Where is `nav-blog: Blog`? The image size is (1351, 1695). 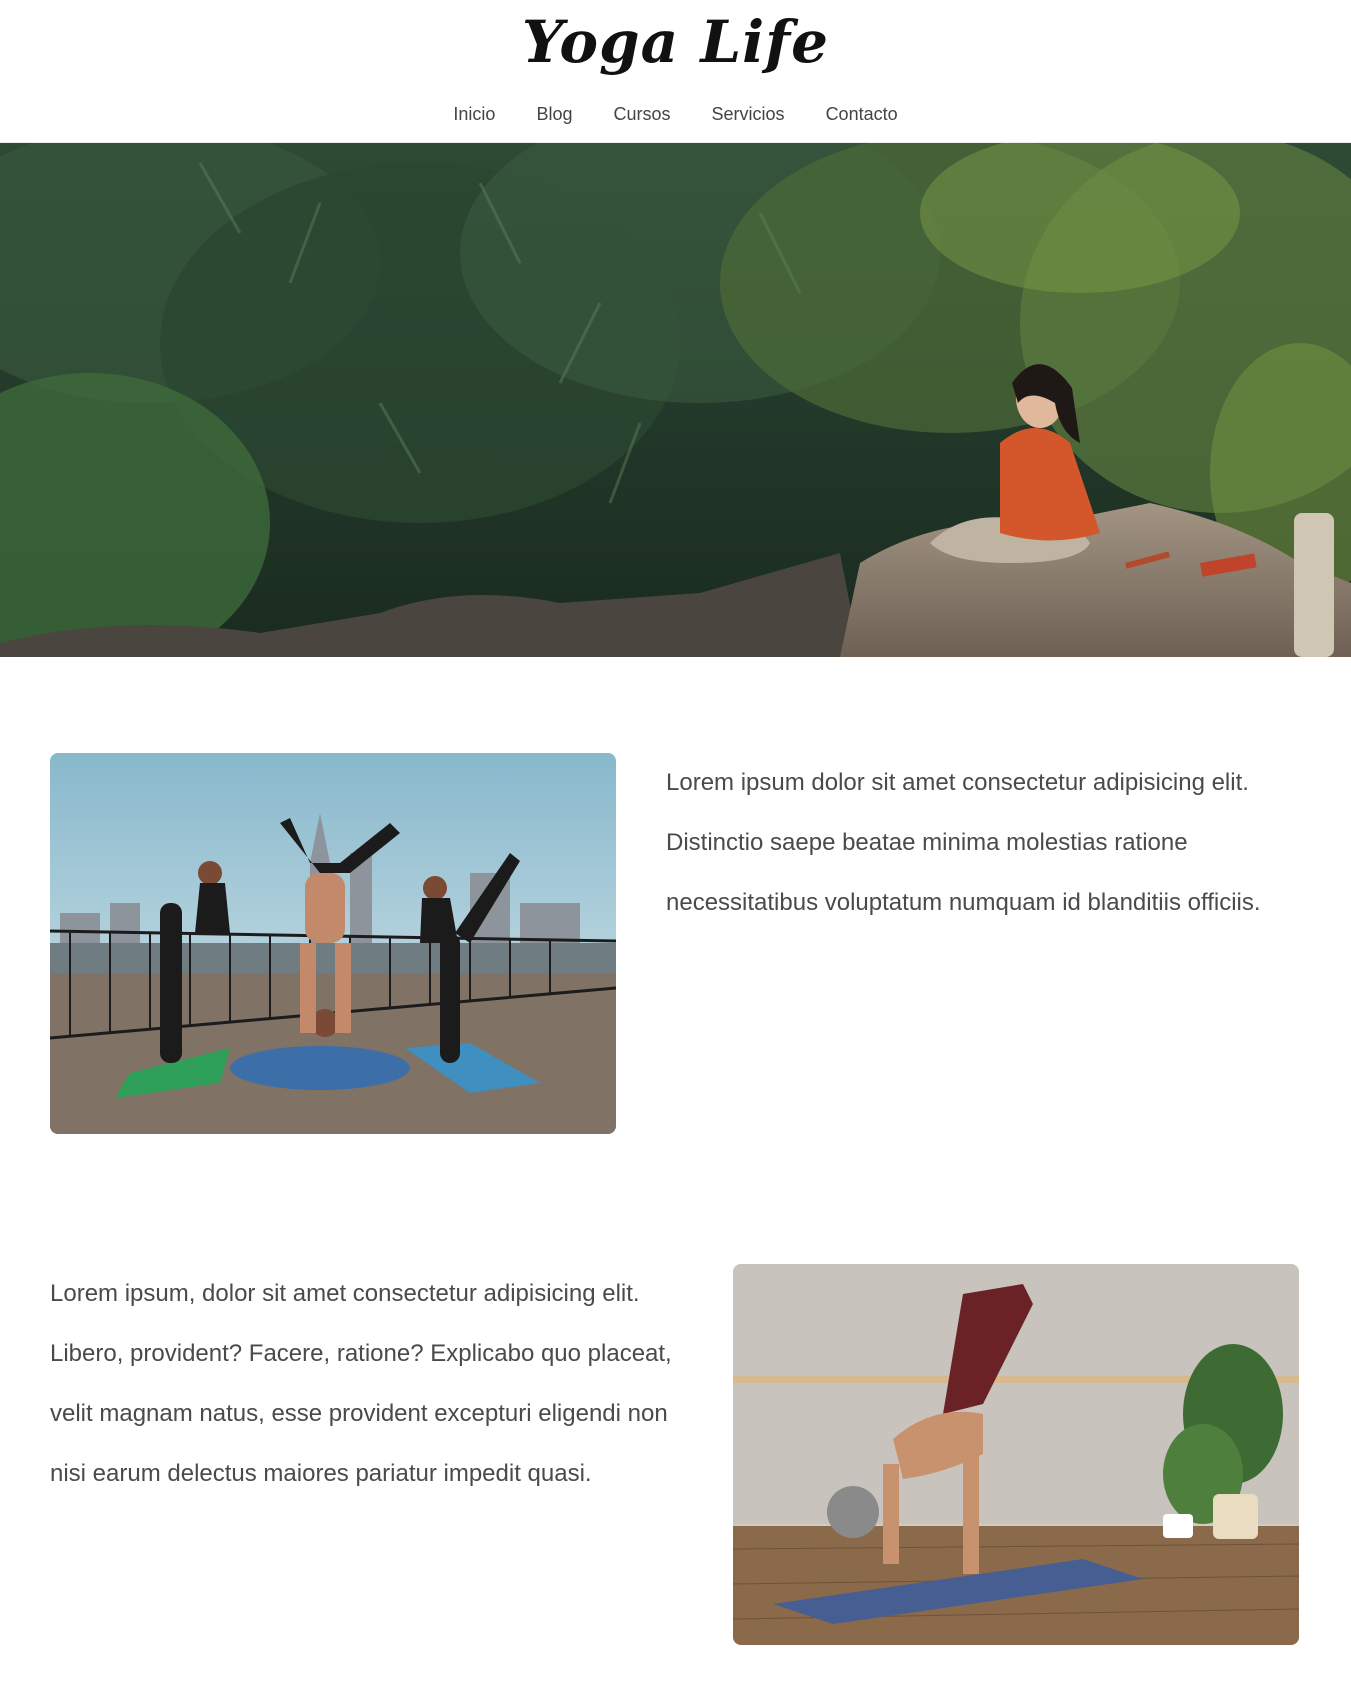 nav-blog: Blog is located at coordinates (554, 114).